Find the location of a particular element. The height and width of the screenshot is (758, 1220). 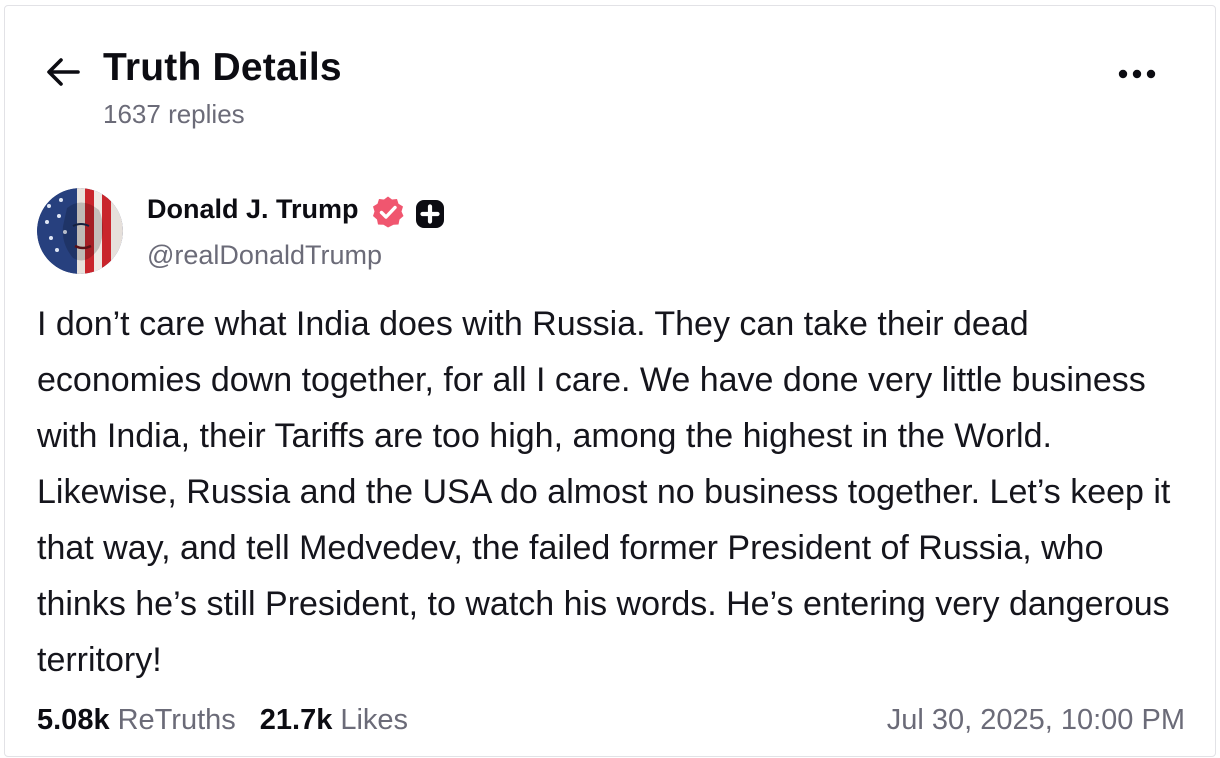

likes-label: Likes is located at coordinates (374, 720).